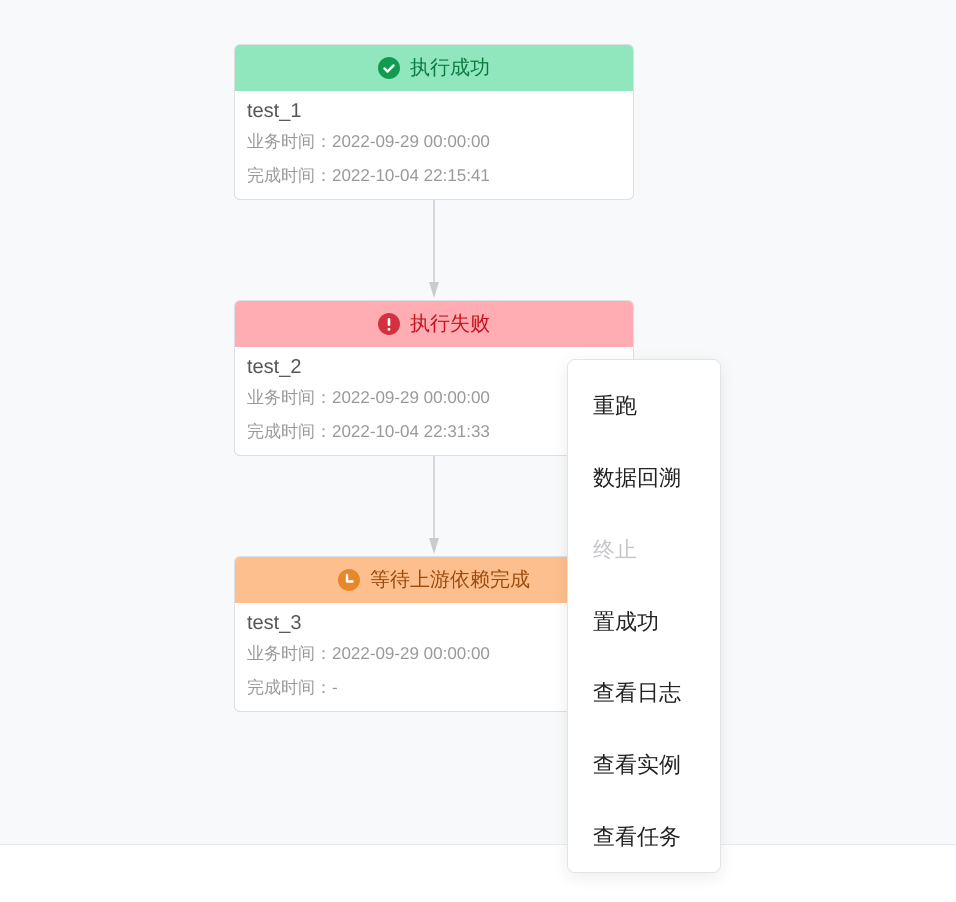 This screenshot has height=902, width=956. I want to click on check-circle-icon, so click(389, 68).